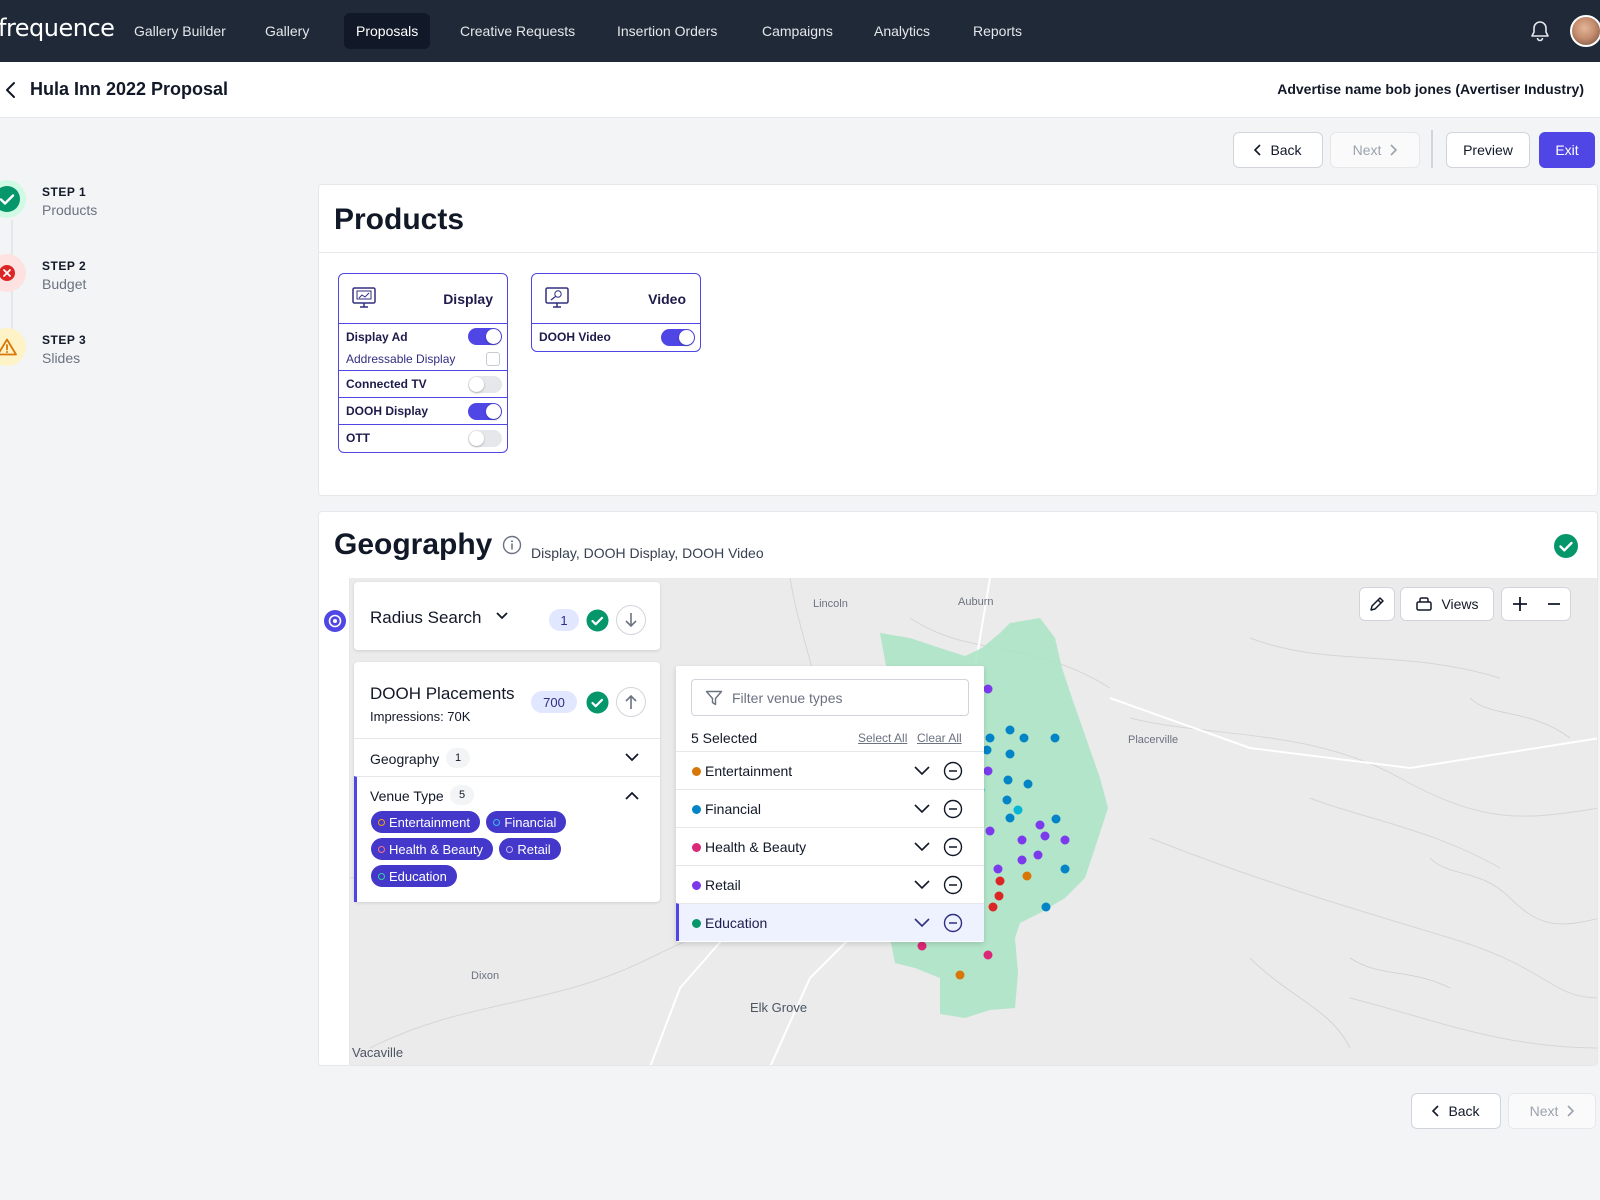  What do you see at coordinates (386, 384) in the screenshot?
I see `connected-tv-label: Connected TV` at bounding box center [386, 384].